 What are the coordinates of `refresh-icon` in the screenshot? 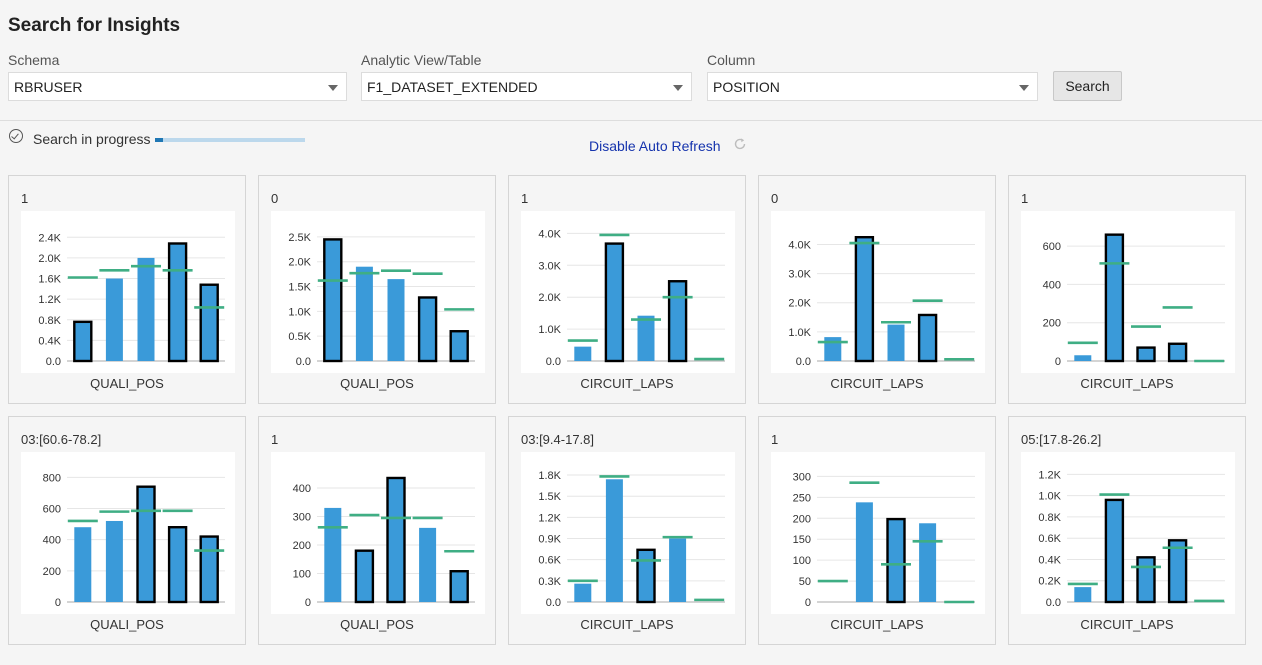 It's located at (740, 144).